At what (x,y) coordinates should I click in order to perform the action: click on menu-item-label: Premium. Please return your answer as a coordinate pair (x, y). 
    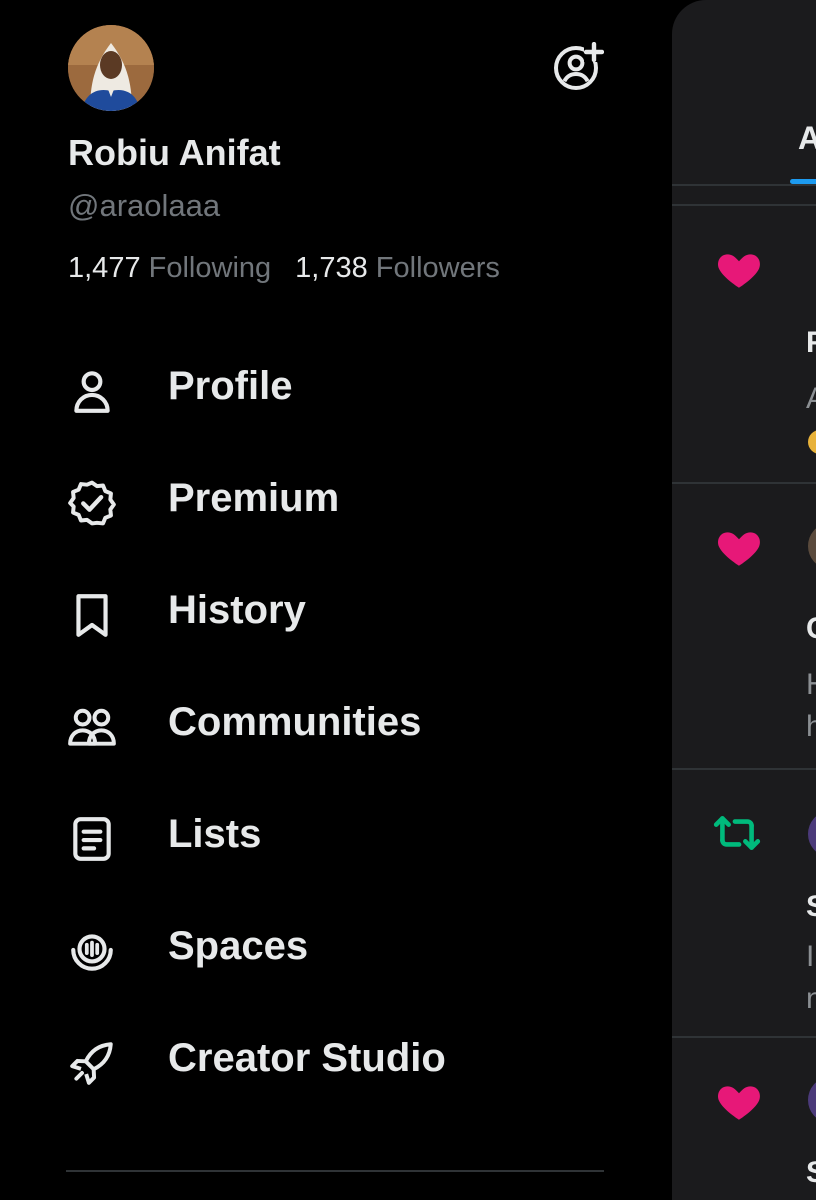
    Looking at the image, I should click on (254, 498).